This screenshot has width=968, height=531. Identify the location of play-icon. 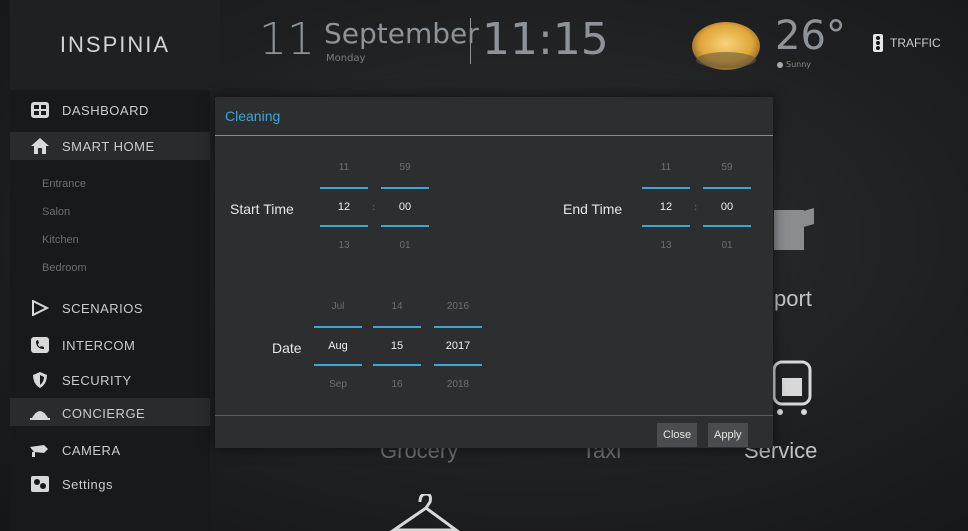
(40, 308).